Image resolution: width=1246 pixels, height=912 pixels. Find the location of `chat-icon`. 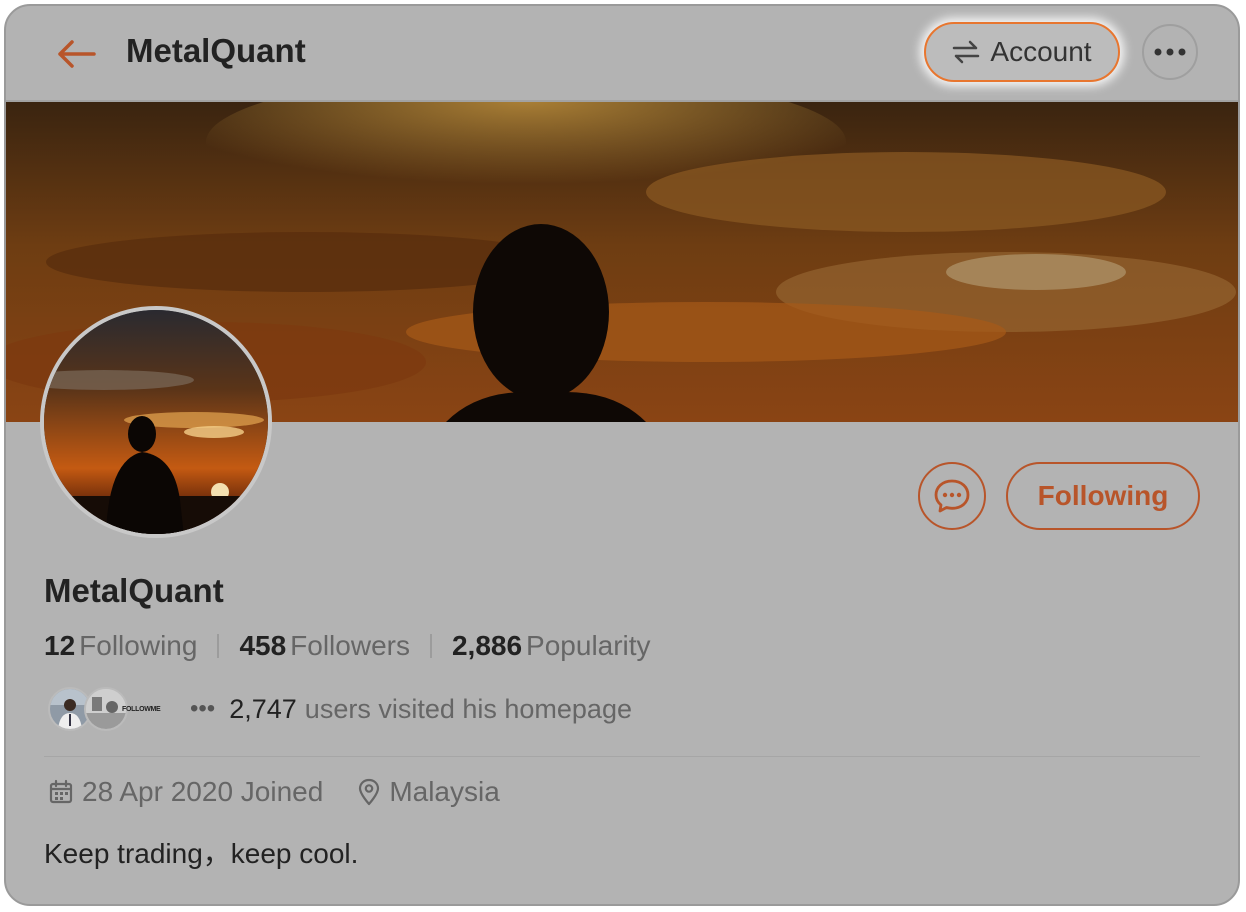

chat-icon is located at coordinates (952, 496).